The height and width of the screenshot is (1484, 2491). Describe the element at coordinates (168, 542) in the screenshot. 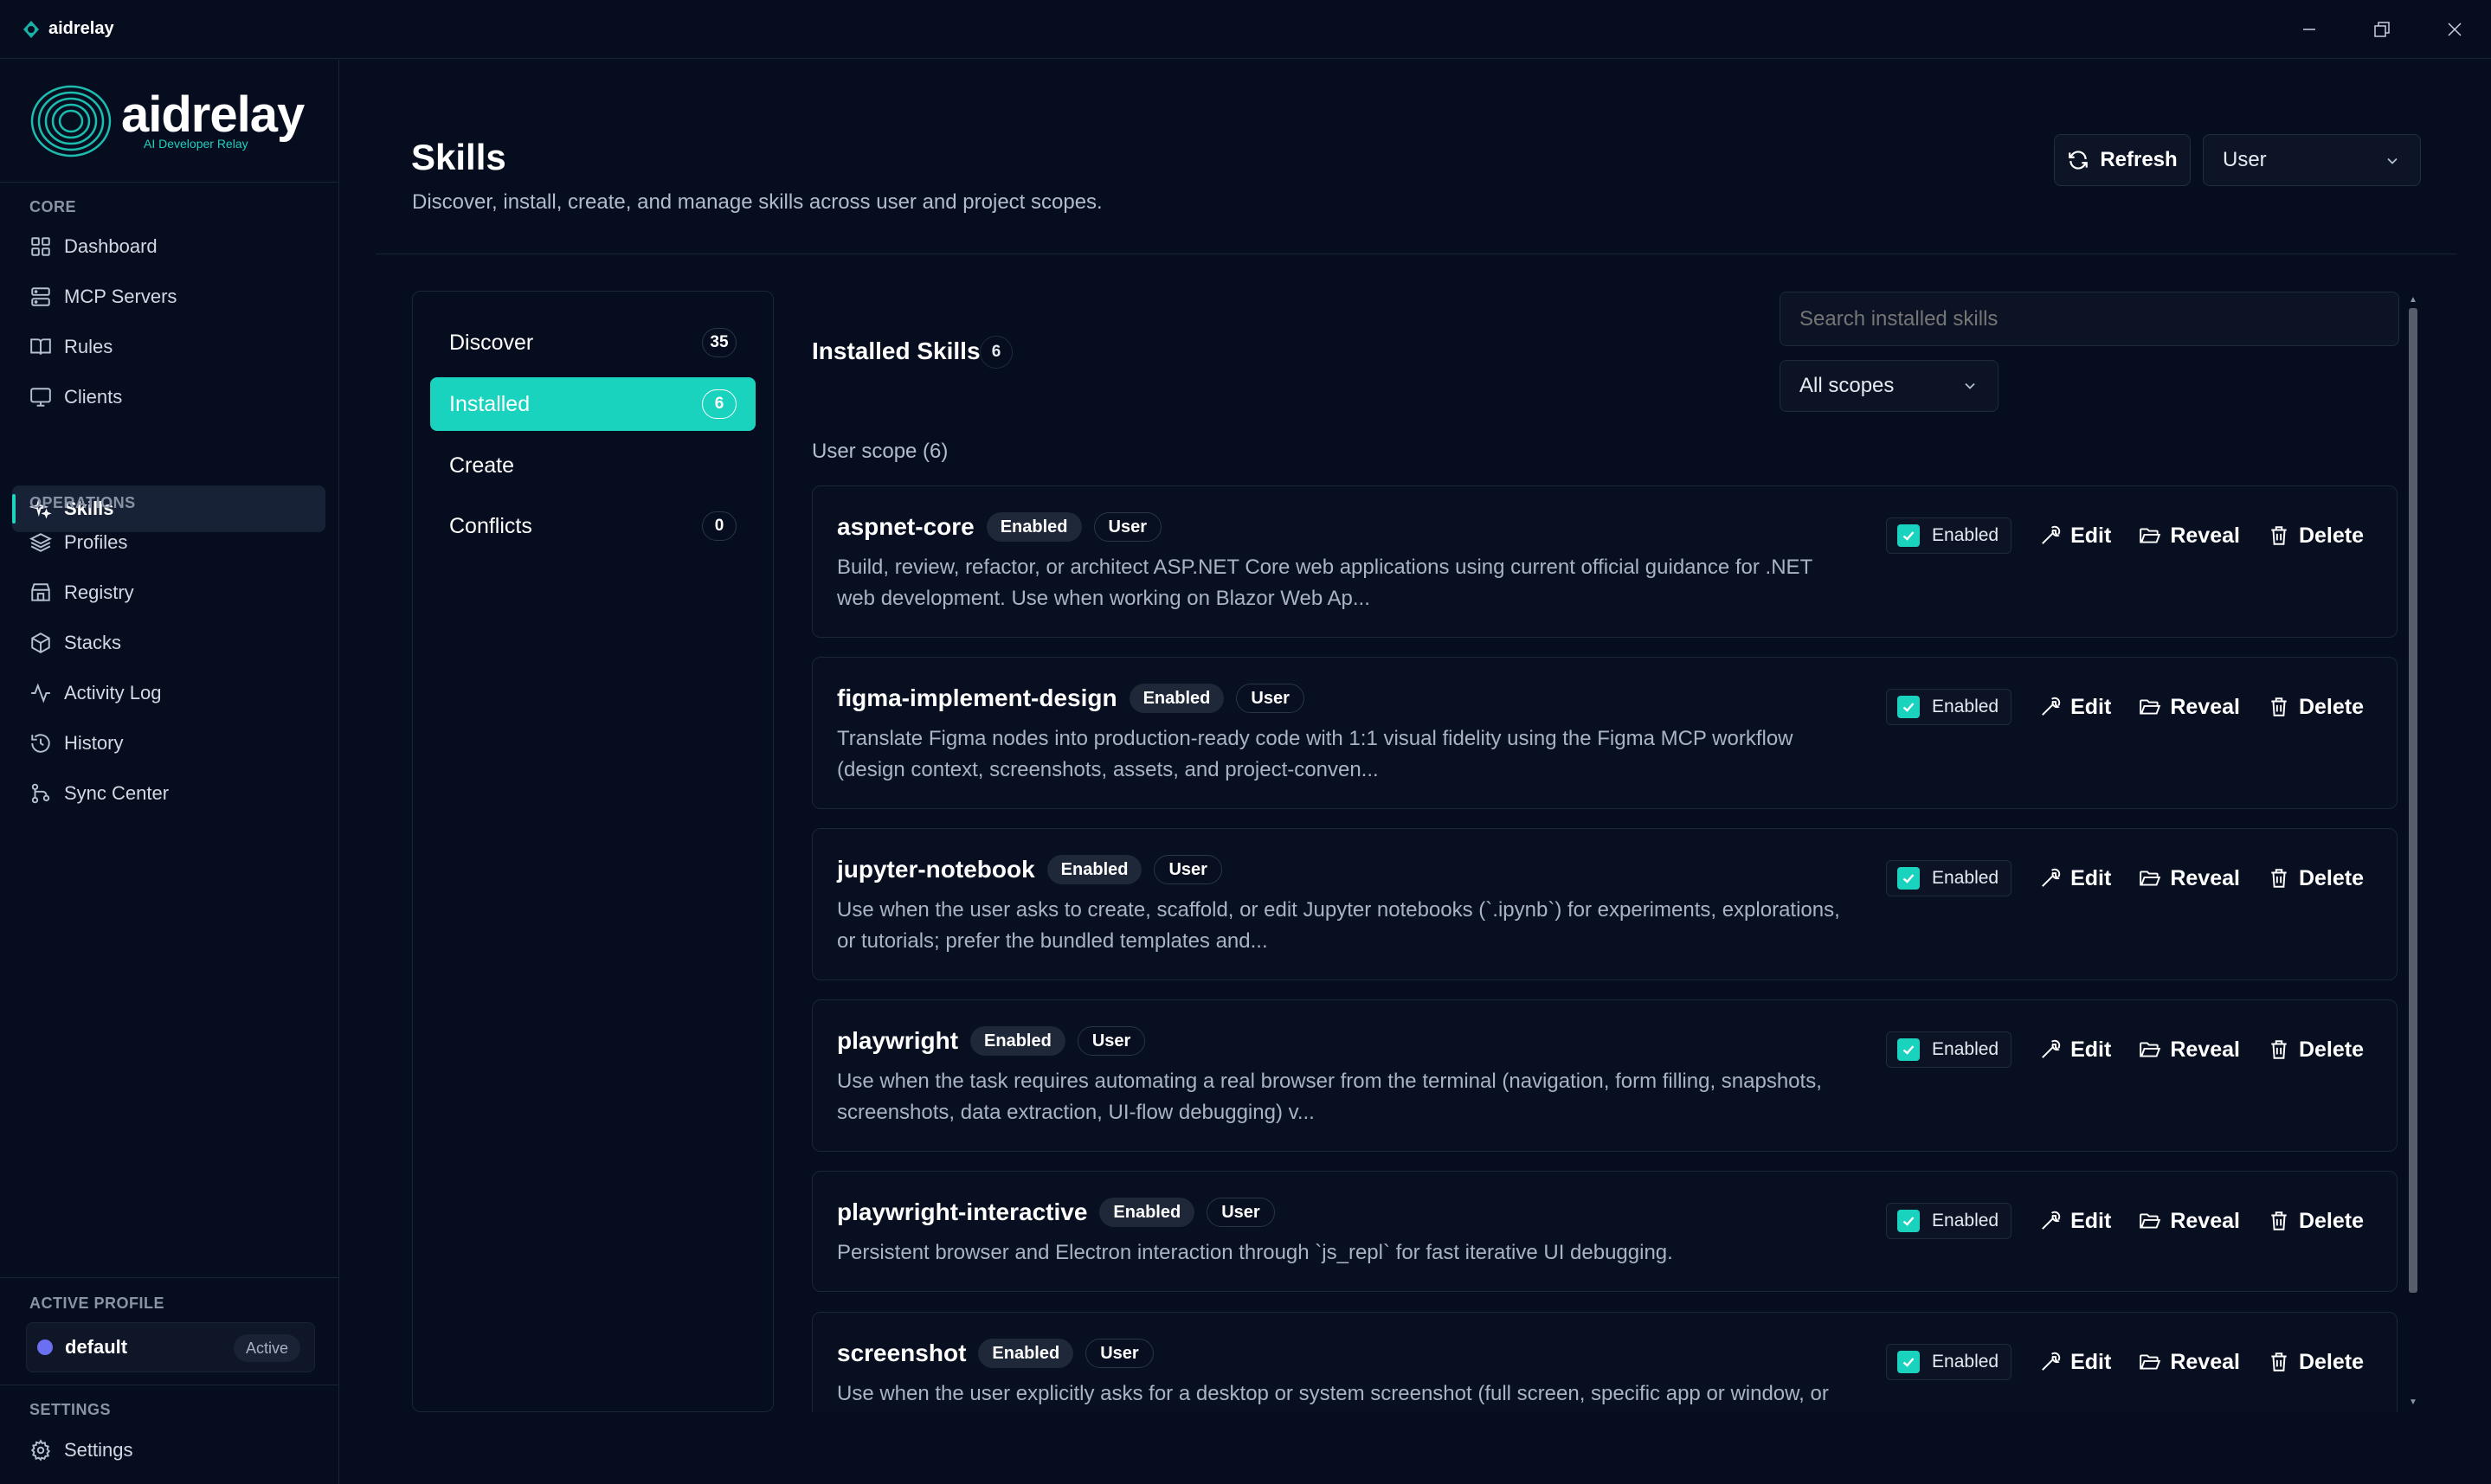

I see `sidebar-item-profiles: Profiles` at that location.